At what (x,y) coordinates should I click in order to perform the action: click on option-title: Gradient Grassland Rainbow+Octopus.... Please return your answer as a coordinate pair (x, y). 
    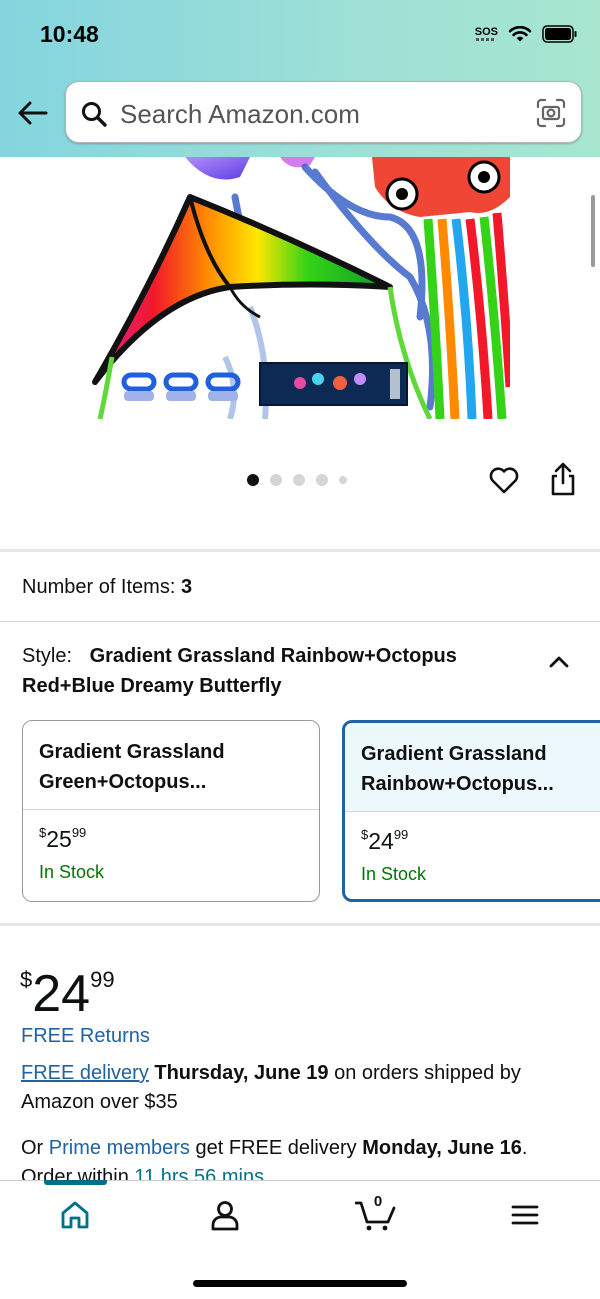
    Looking at the image, I should click on (457, 769).